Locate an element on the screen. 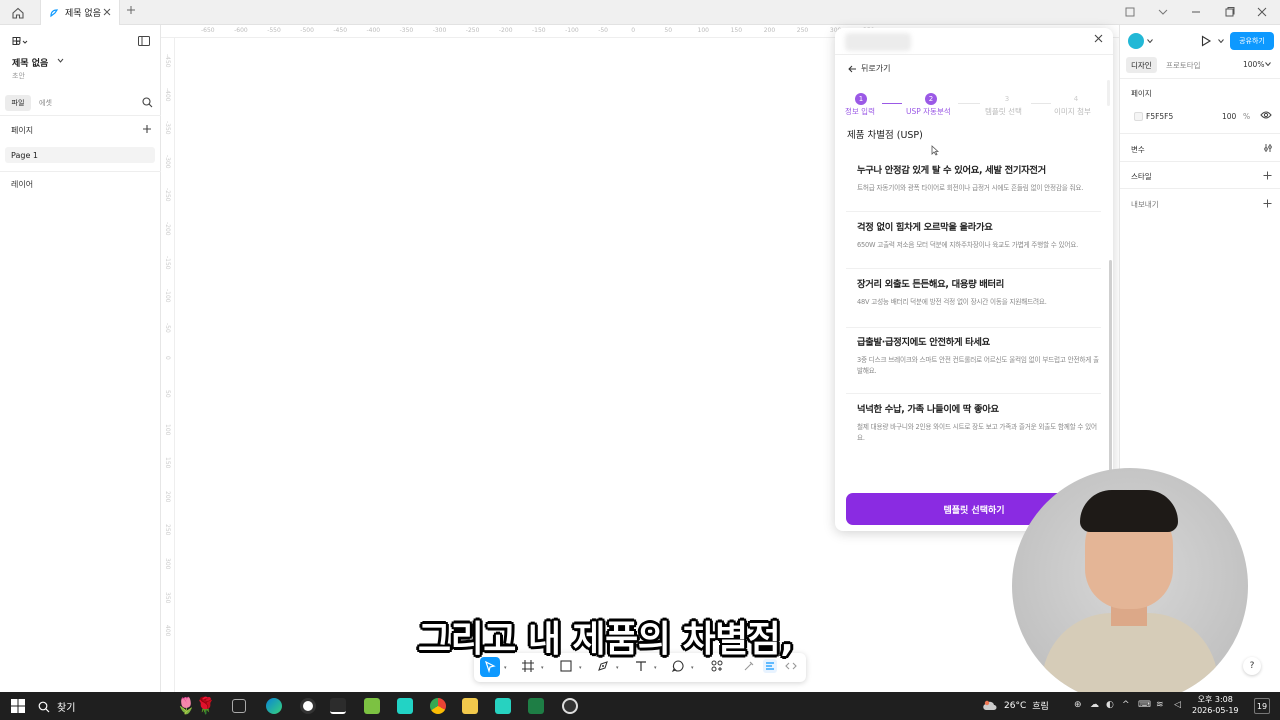 This screenshot has width=1280, height=720. ruler-tick: -250 is located at coordinates (167, 195).